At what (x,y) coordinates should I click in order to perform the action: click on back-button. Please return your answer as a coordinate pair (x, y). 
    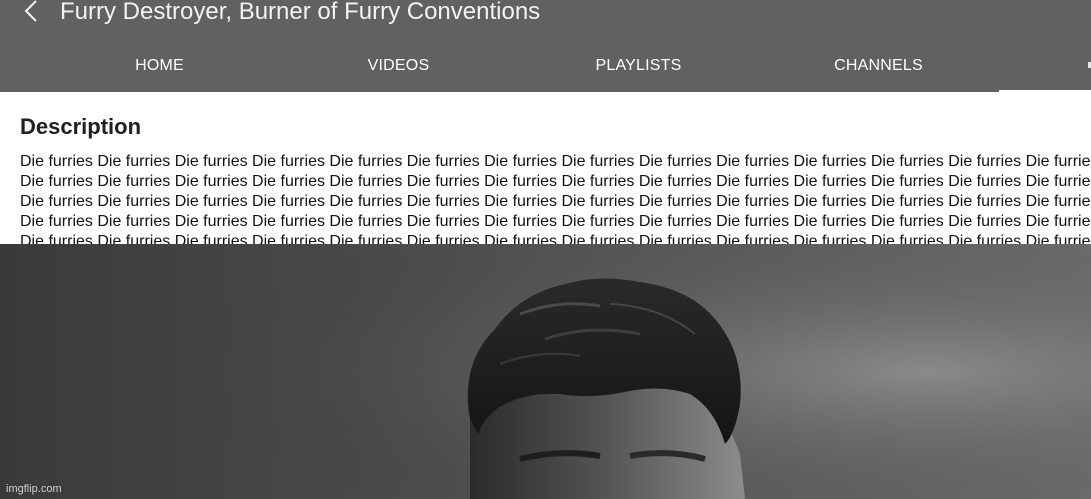
    Looking at the image, I should click on (31, 13).